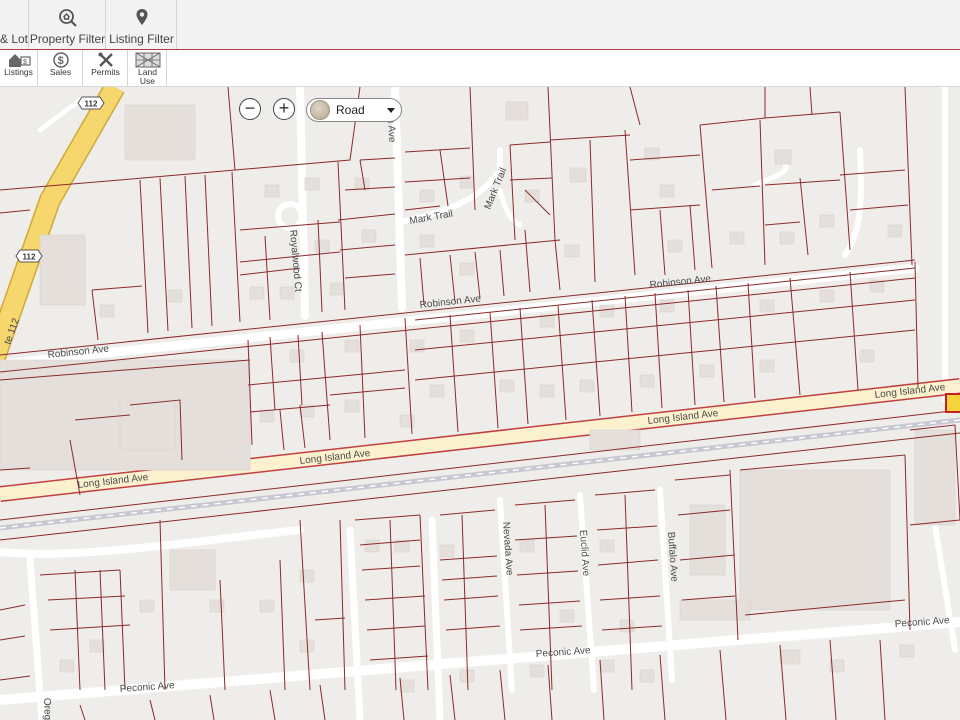  I want to click on sales-label: Sales, so click(60, 72).